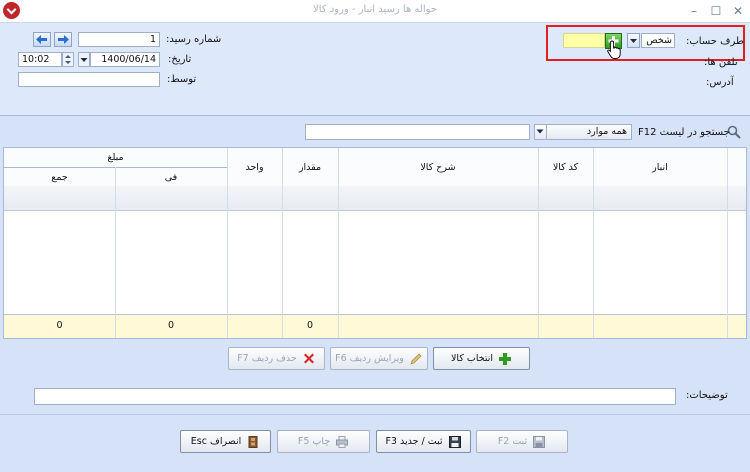 This screenshot has width=750, height=472. Describe the element at coordinates (314, 441) in the screenshot. I see `print-label: چاپ F5` at that location.